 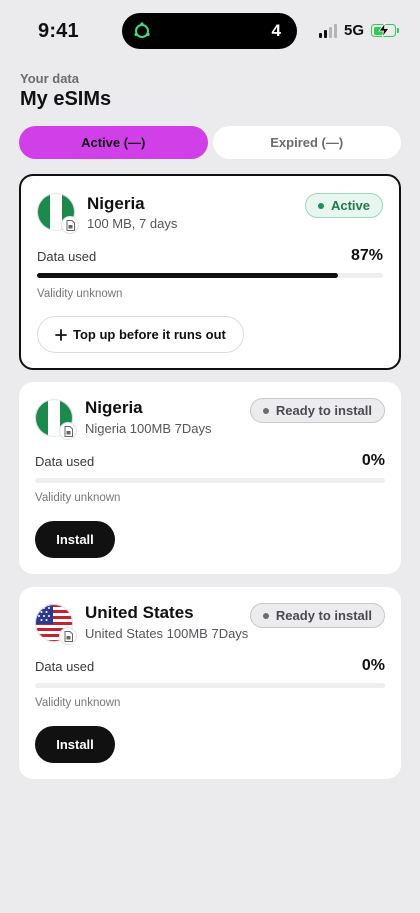 What do you see at coordinates (66, 99) in the screenshot?
I see `page-title: My eSIMs` at bounding box center [66, 99].